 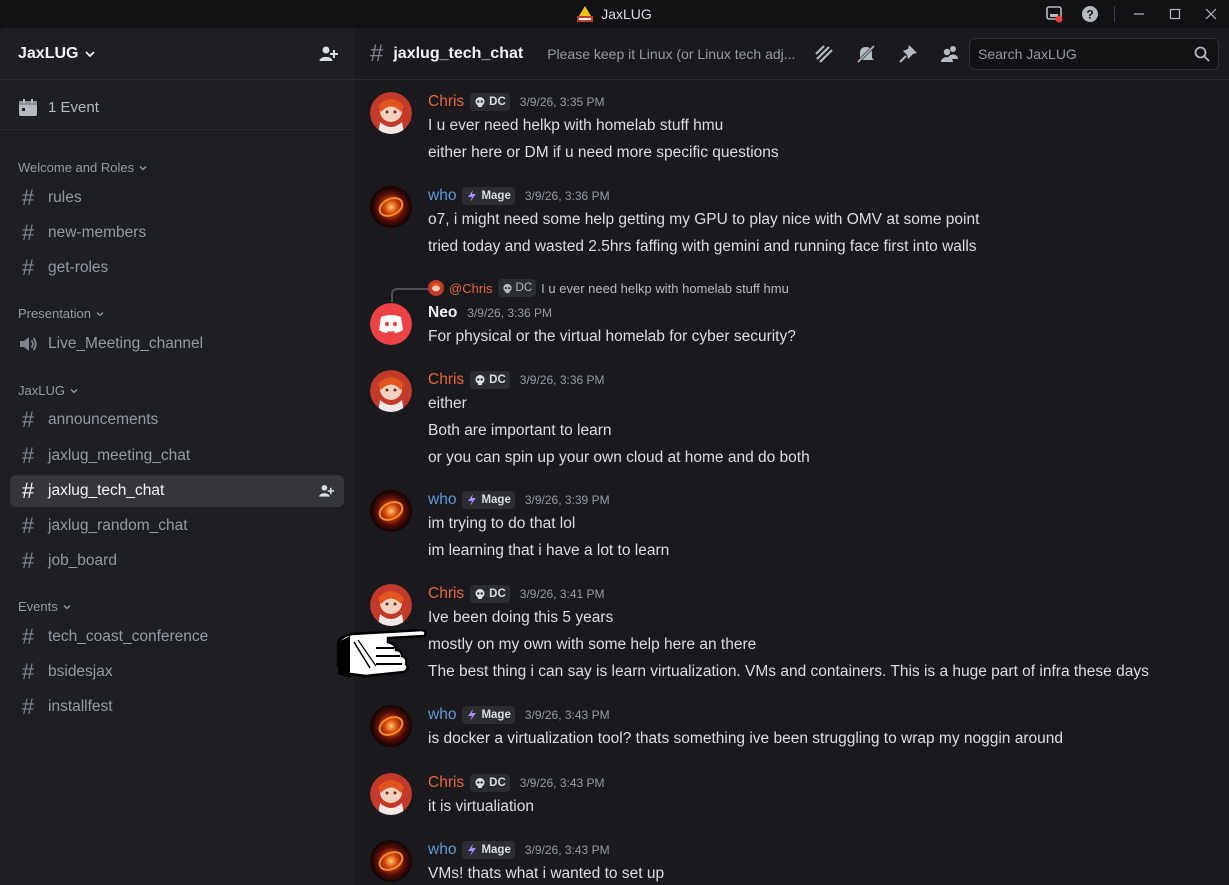 What do you see at coordinates (177, 456) in the screenshot?
I see `channel-jaxlug-meeting-chat: # jaxlug_meeting_chat` at bounding box center [177, 456].